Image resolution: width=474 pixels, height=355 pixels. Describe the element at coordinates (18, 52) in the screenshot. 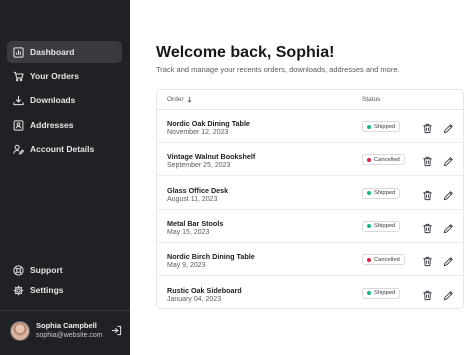

I see `chart-icon` at that location.